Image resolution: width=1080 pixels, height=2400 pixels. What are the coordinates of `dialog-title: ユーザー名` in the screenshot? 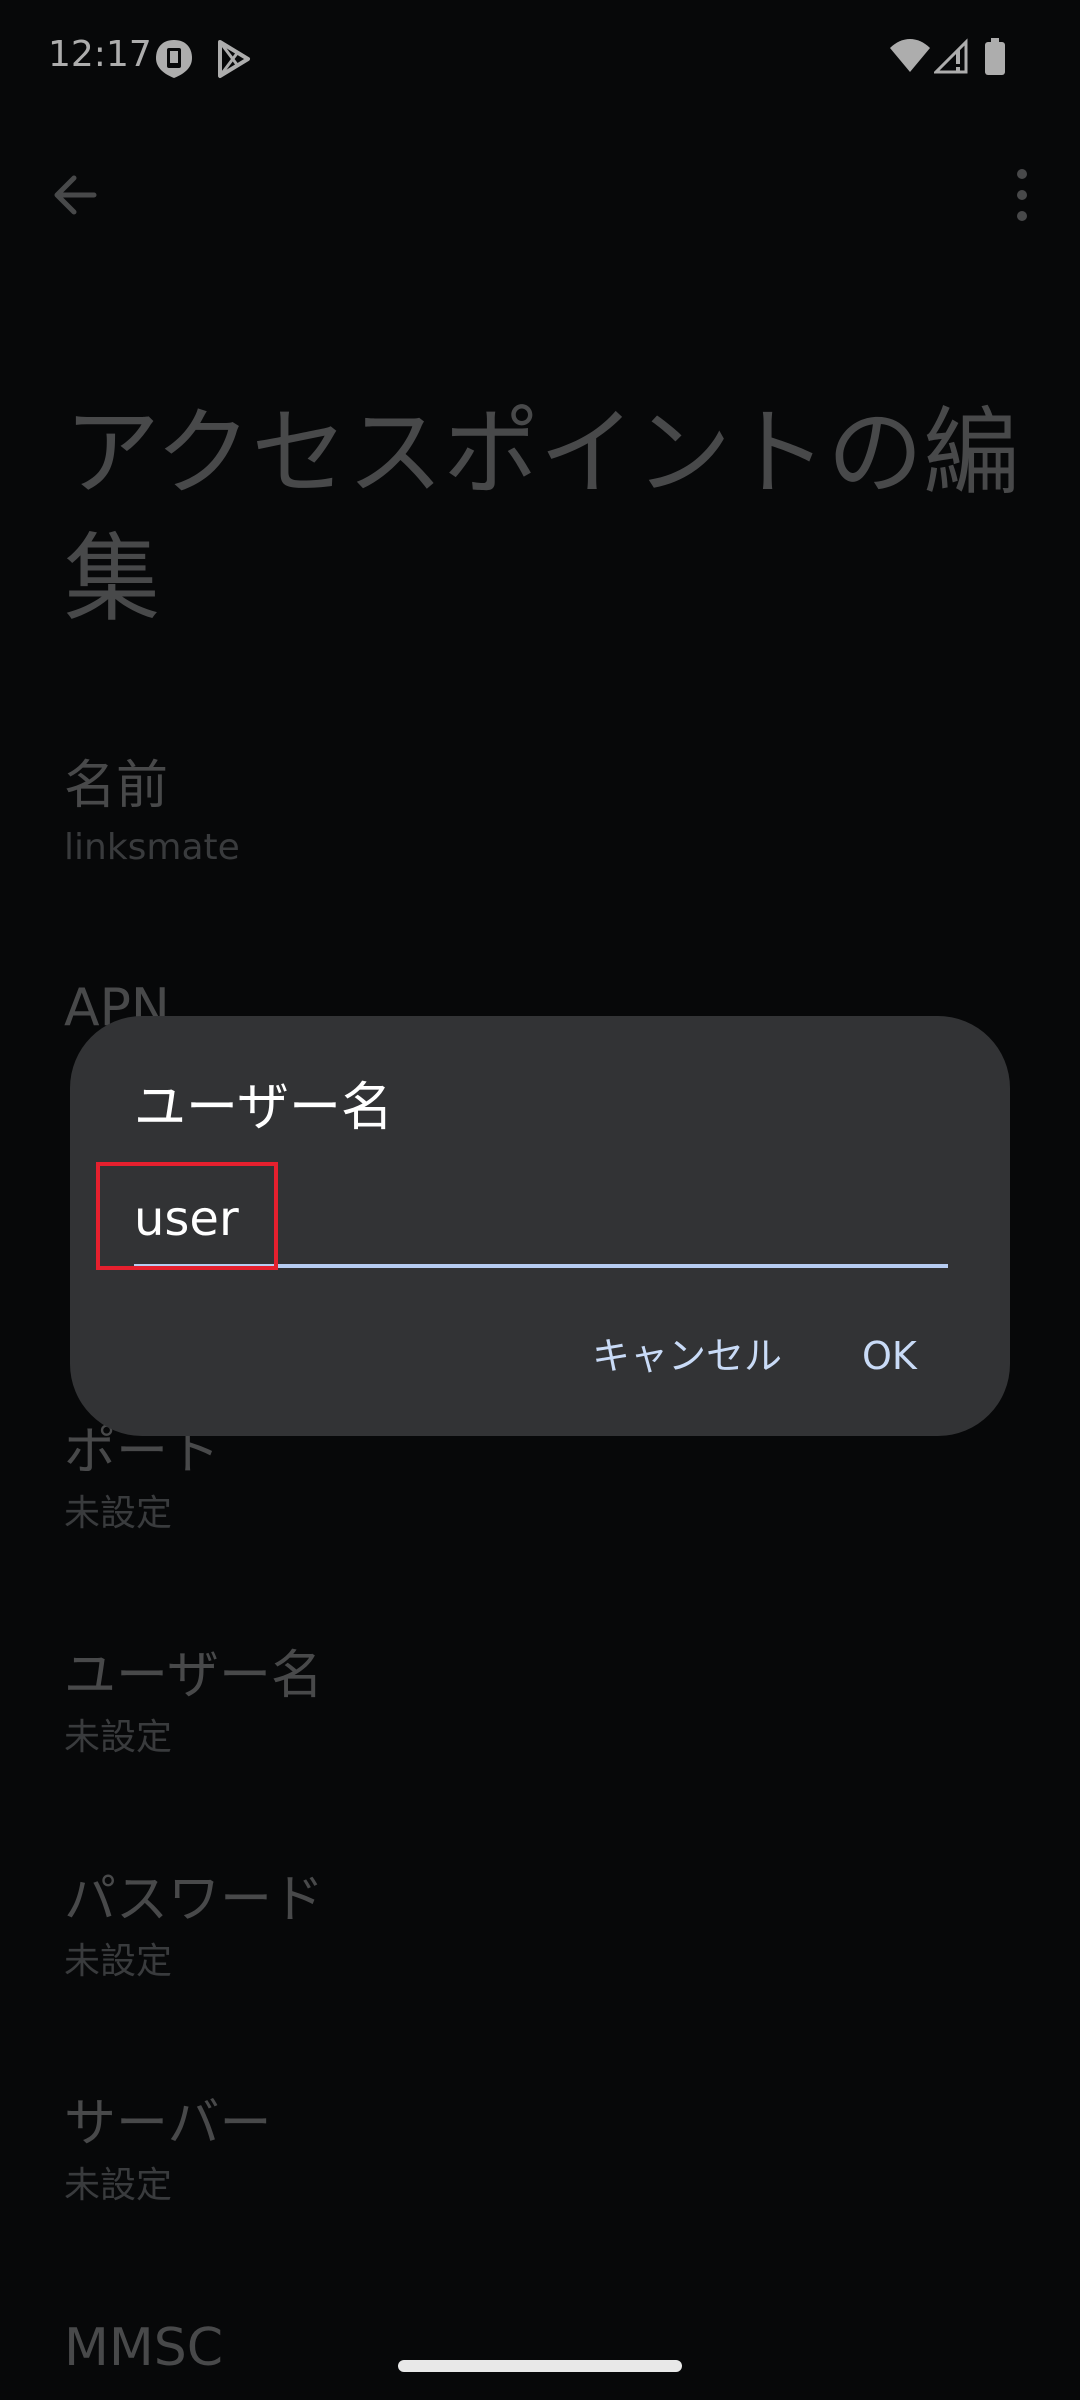 It's located at (263, 1108).